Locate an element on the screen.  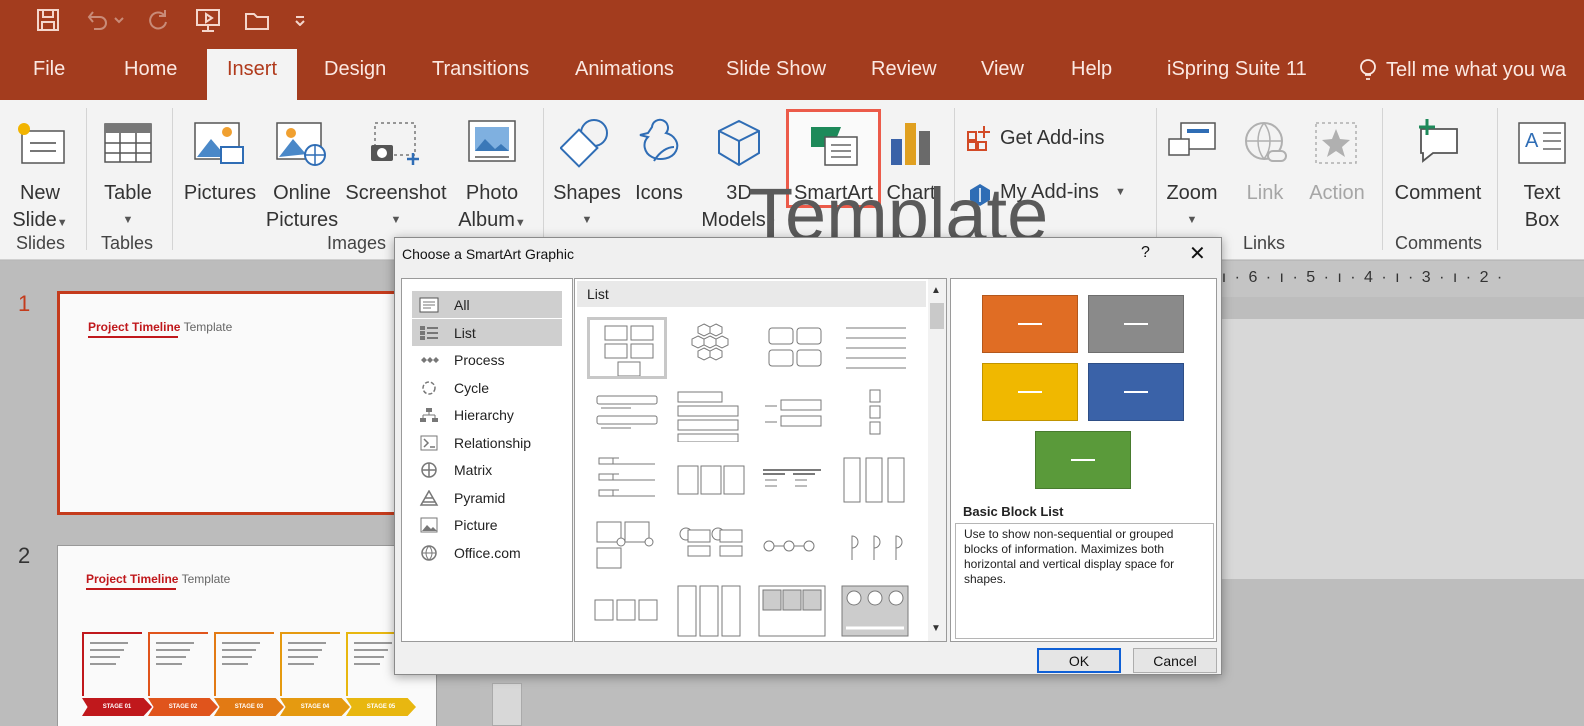
placeholder-line is located at coordinates (307, 643).